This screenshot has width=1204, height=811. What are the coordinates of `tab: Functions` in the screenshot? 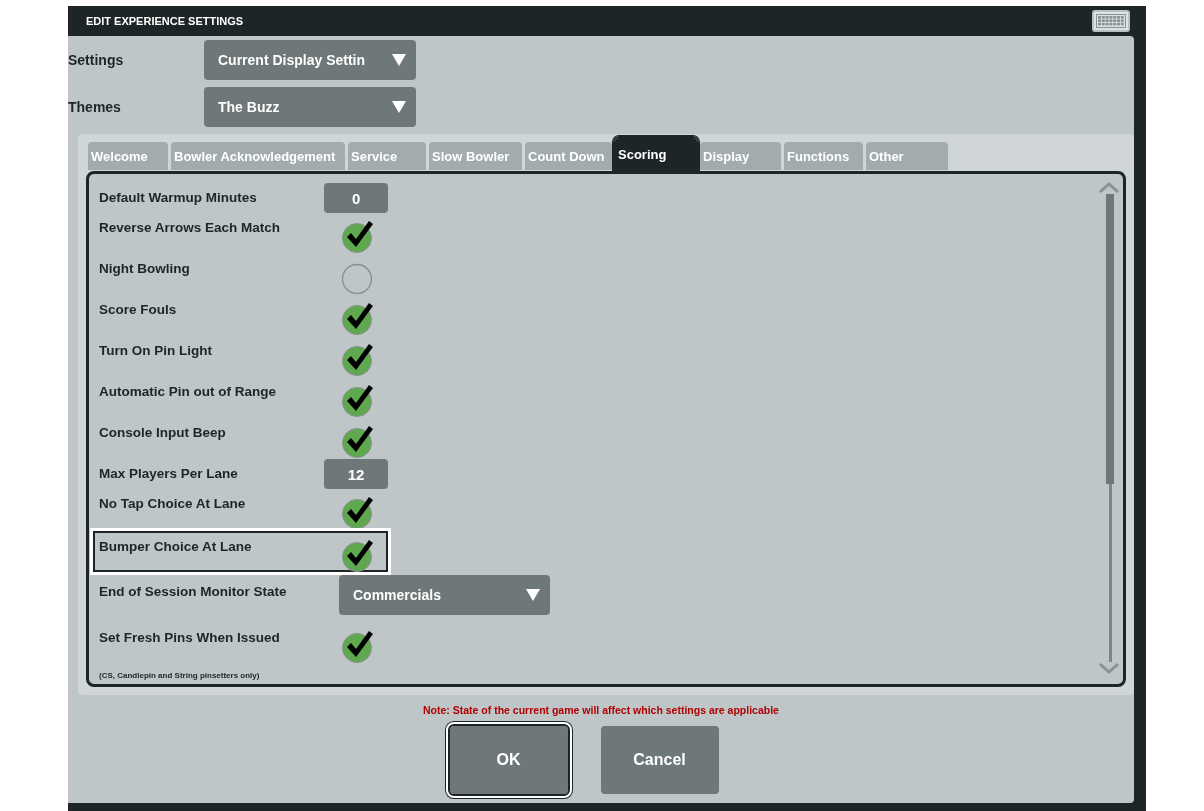 It's located at (823, 156).